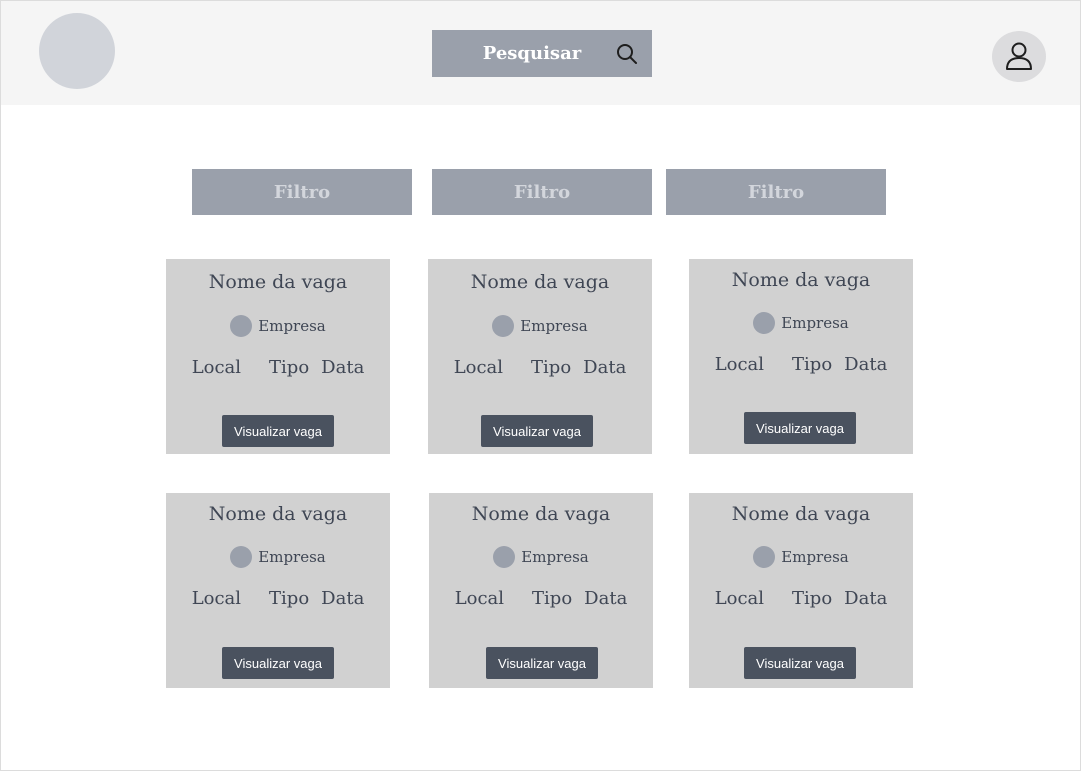 The height and width of the screenshot is (771, 1081). I want to click on search-label: Pesquisar, so click(532, 53).